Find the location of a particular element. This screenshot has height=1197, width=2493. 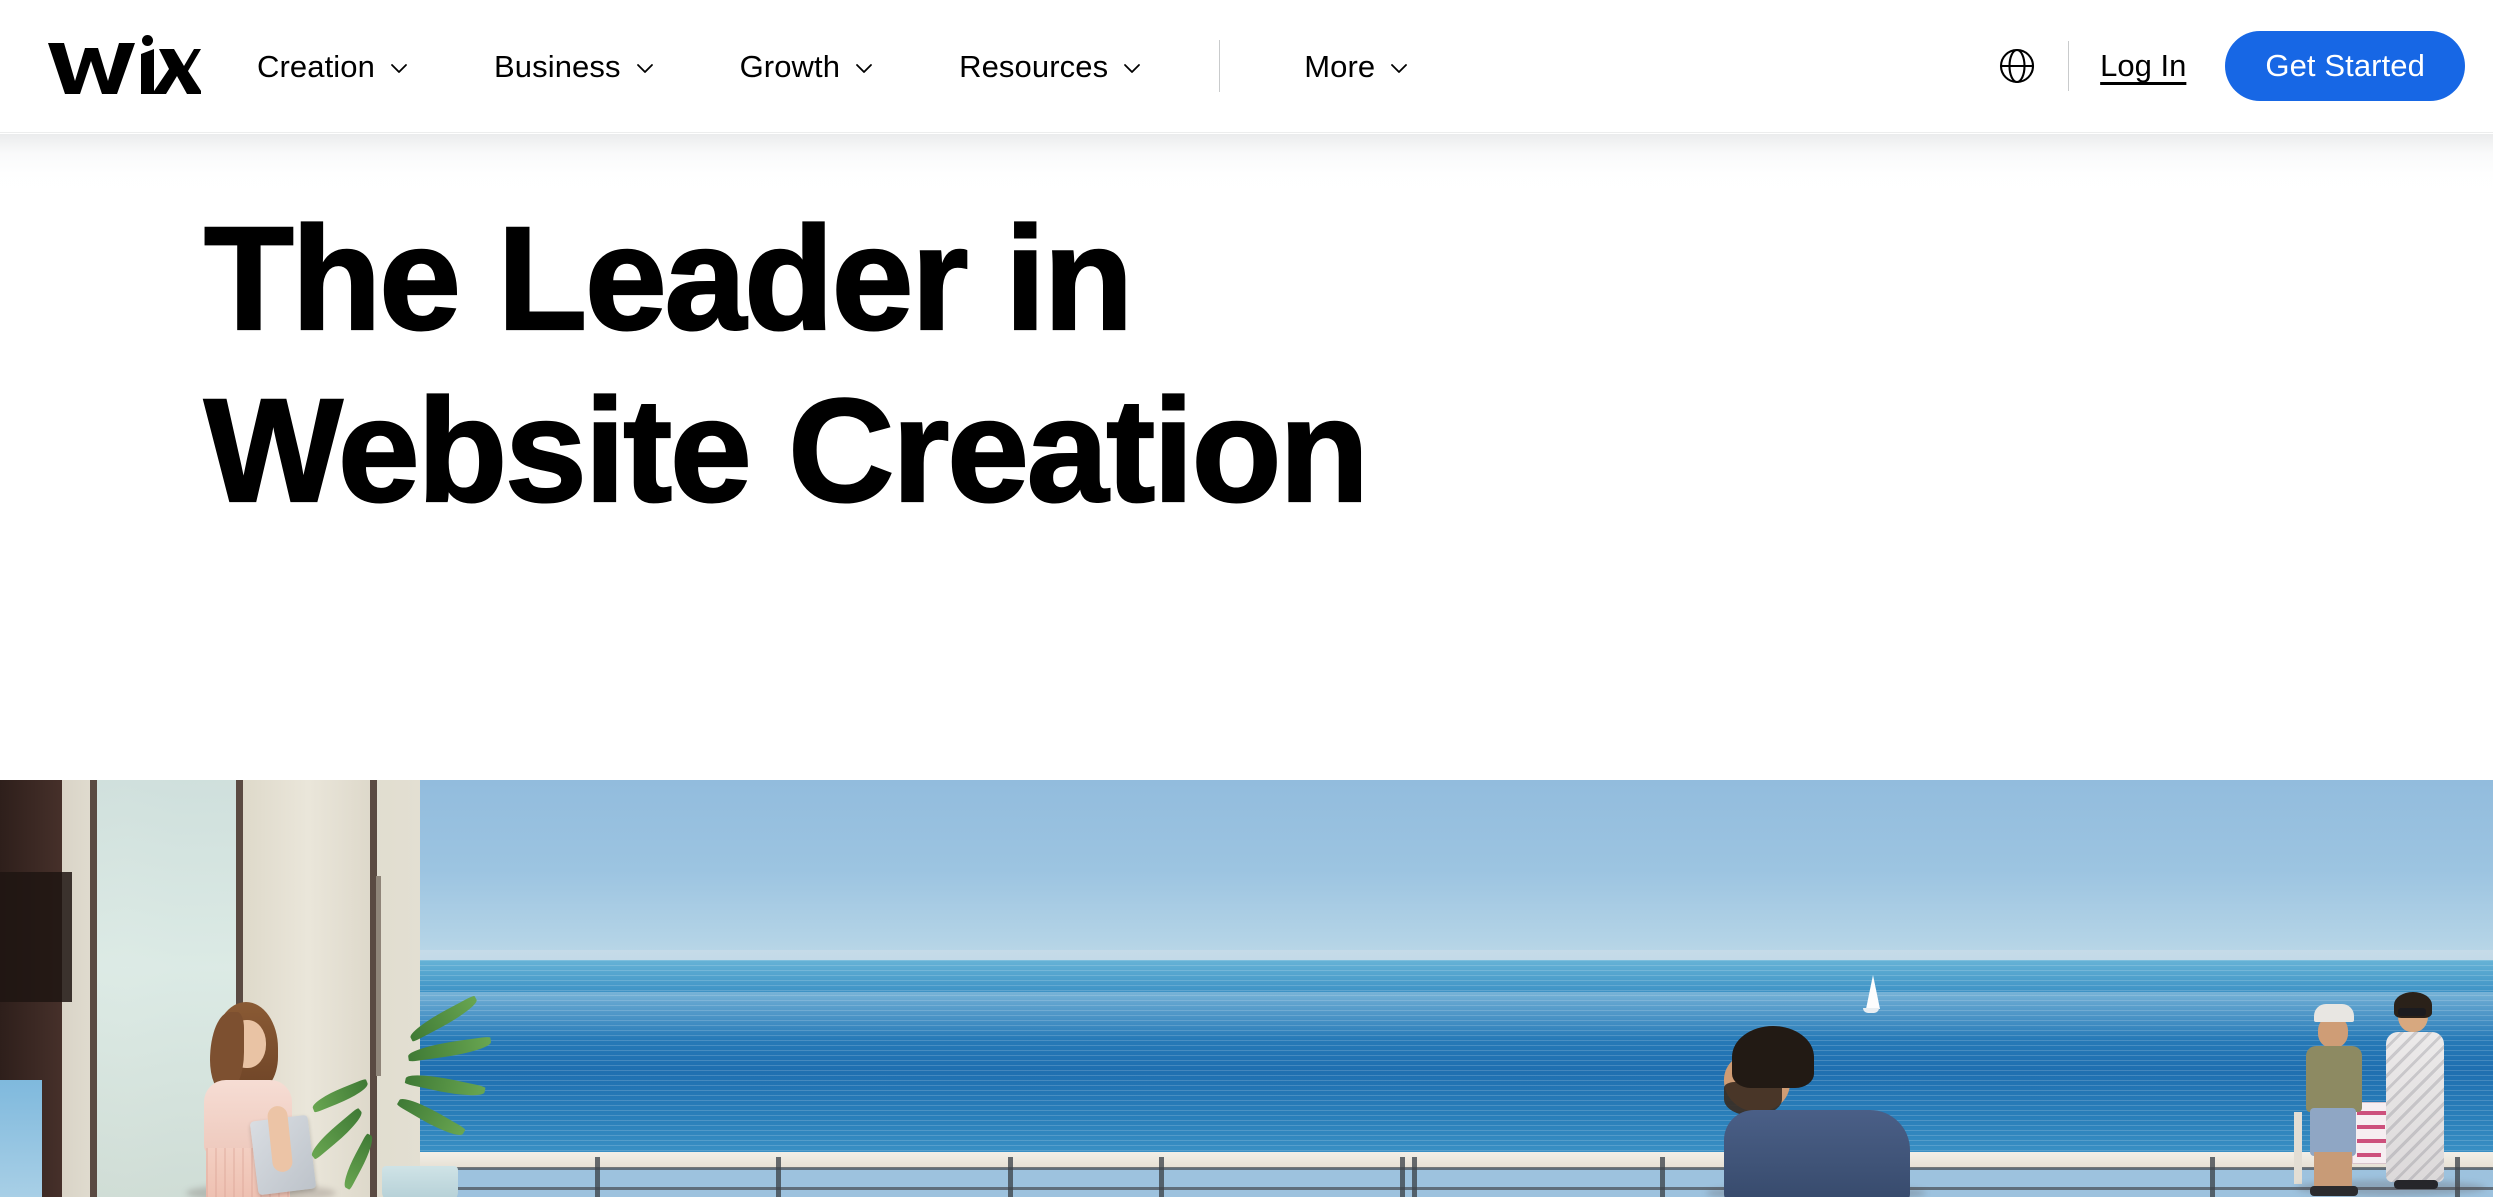

wix-logo is located at coordinates (123, 66).